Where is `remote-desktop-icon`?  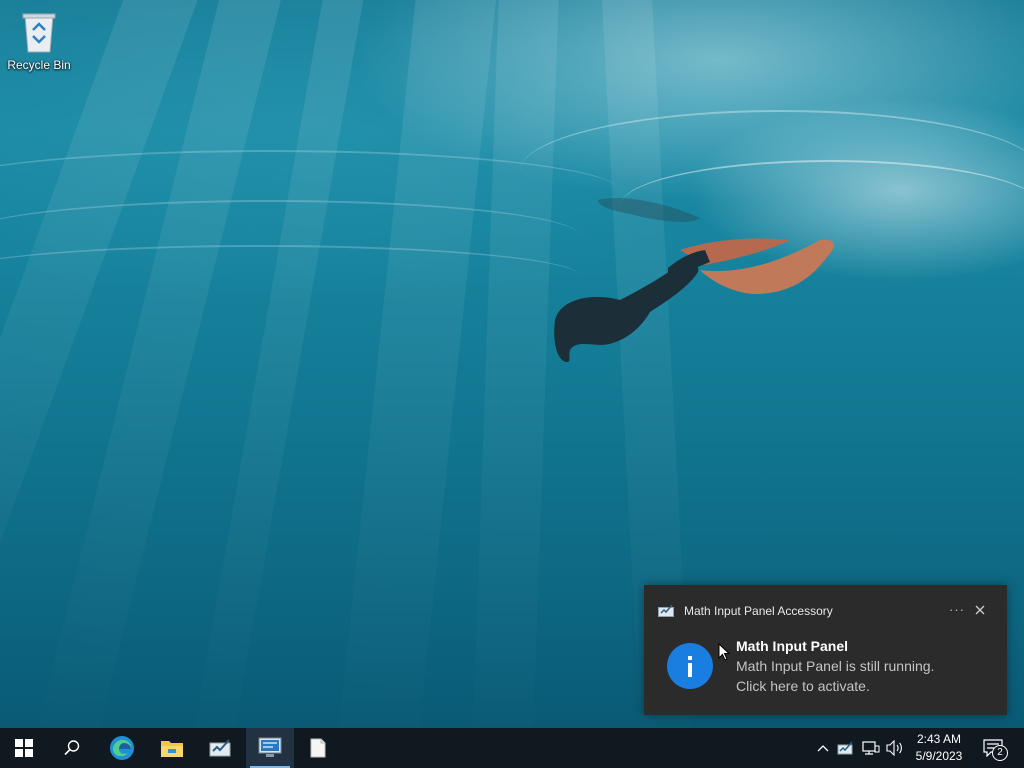
remote-desktop-icon is located at coordinates (270, 747).